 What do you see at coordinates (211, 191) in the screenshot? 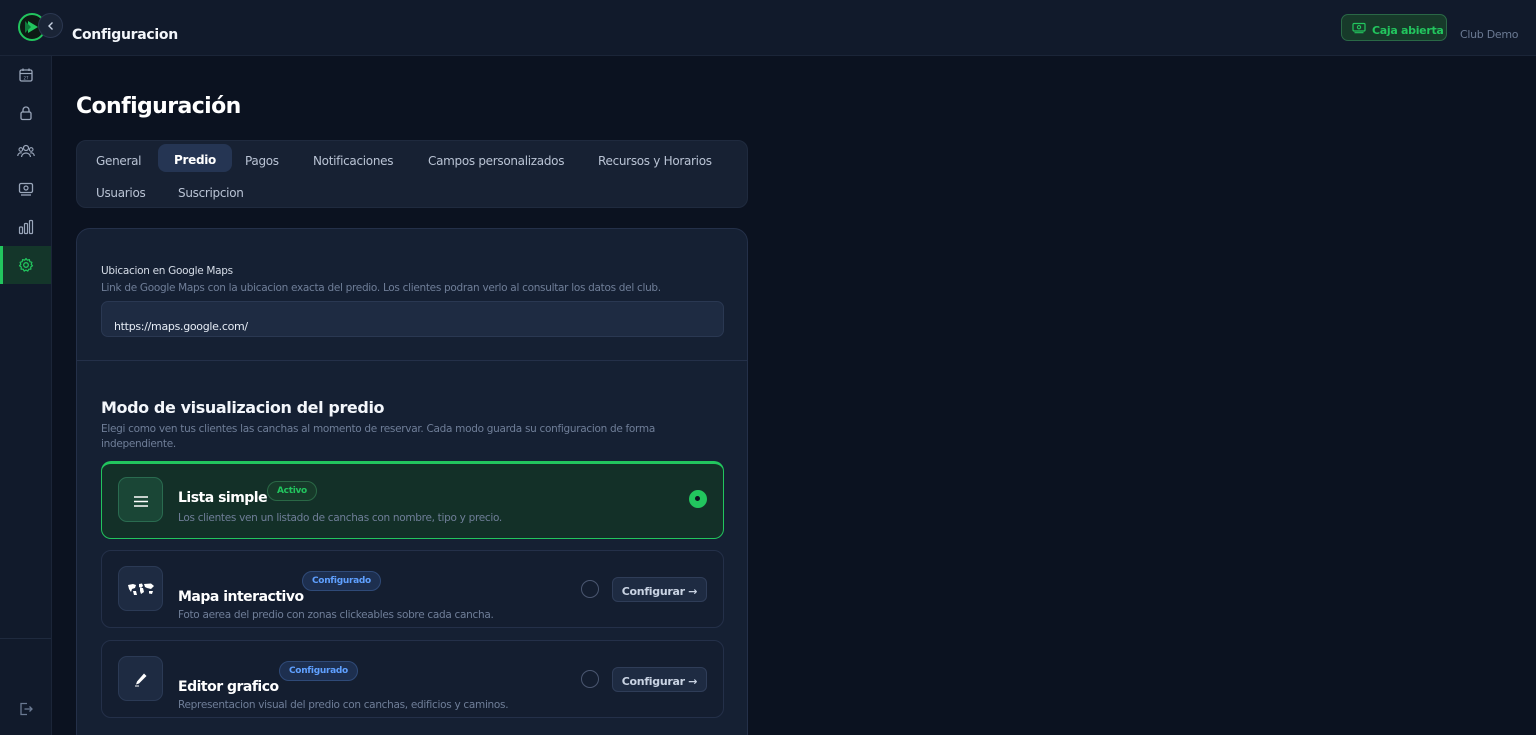
I see `tab-suscripcion: Suscripcion` at bounding box center [211, 191].